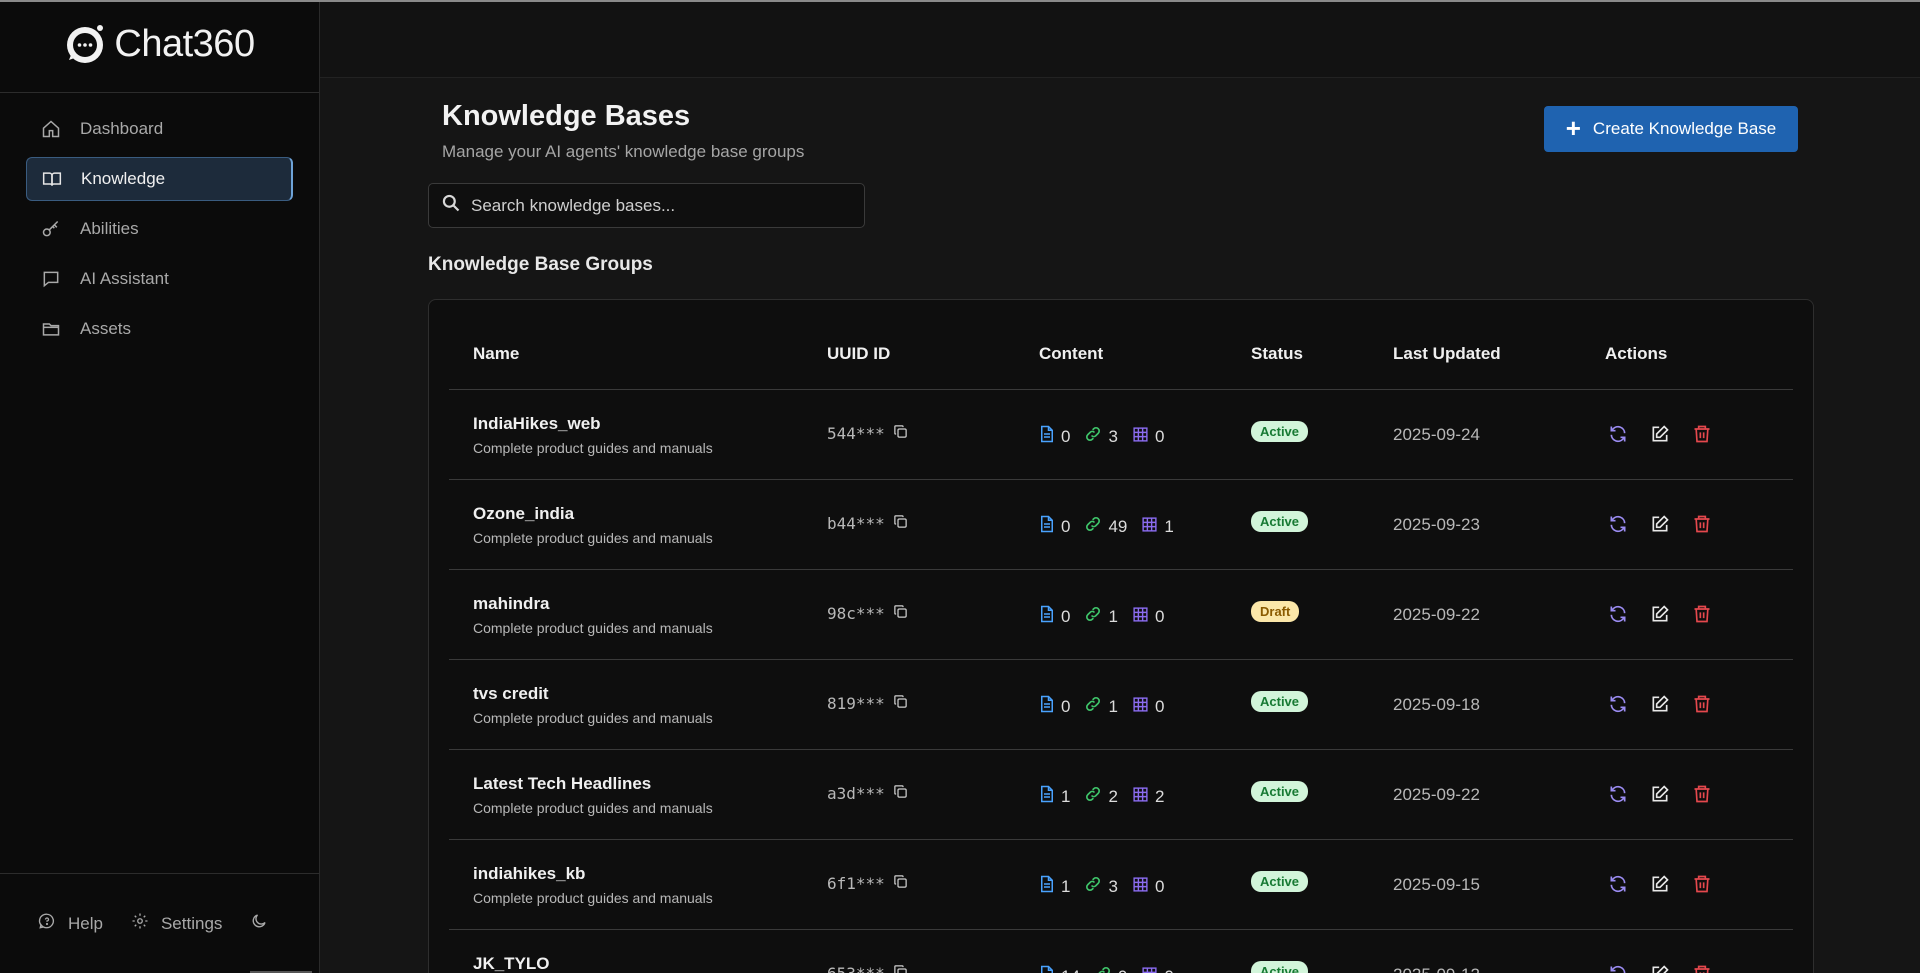 The image size is (1920, 973). I want to click on column-header-uuid: UUID ID, so click(858, 354).